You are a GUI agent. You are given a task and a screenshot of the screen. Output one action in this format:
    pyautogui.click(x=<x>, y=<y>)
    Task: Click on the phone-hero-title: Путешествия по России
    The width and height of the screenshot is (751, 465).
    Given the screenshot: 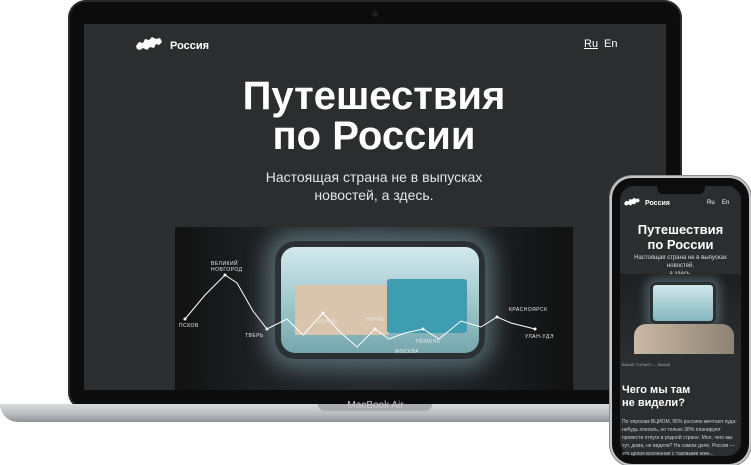 What is the action you would take?
    pyautogui.click(x=680, y=237)
    